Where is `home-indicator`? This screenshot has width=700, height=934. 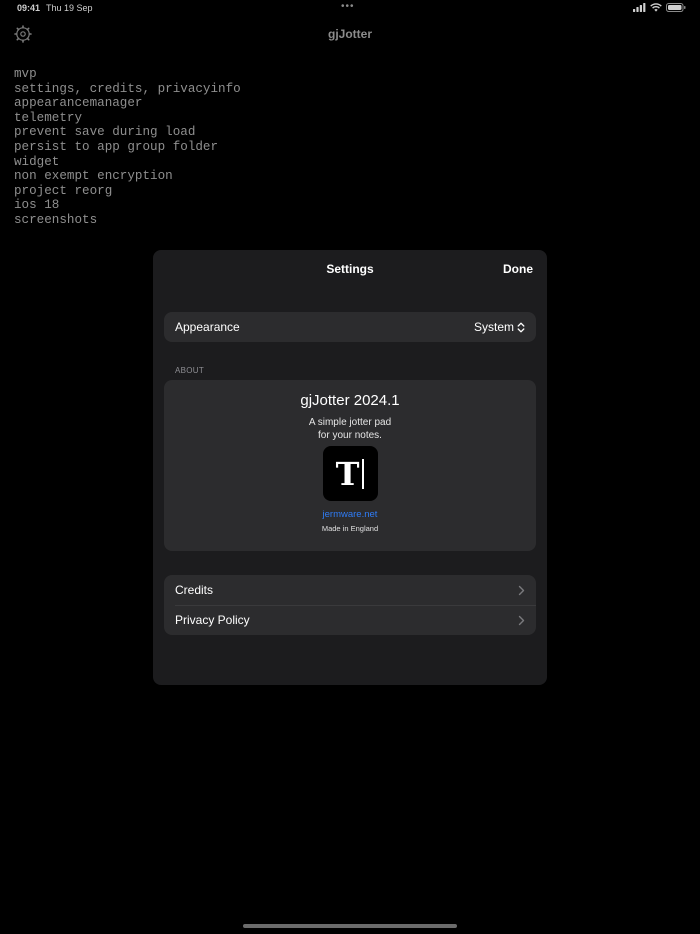 home-indicator is located at coordinates (350, 926).